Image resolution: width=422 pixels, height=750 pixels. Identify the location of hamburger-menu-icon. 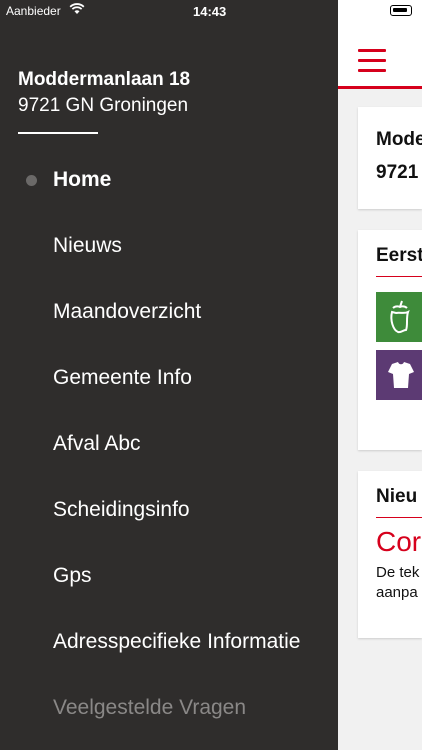
(372, 61).